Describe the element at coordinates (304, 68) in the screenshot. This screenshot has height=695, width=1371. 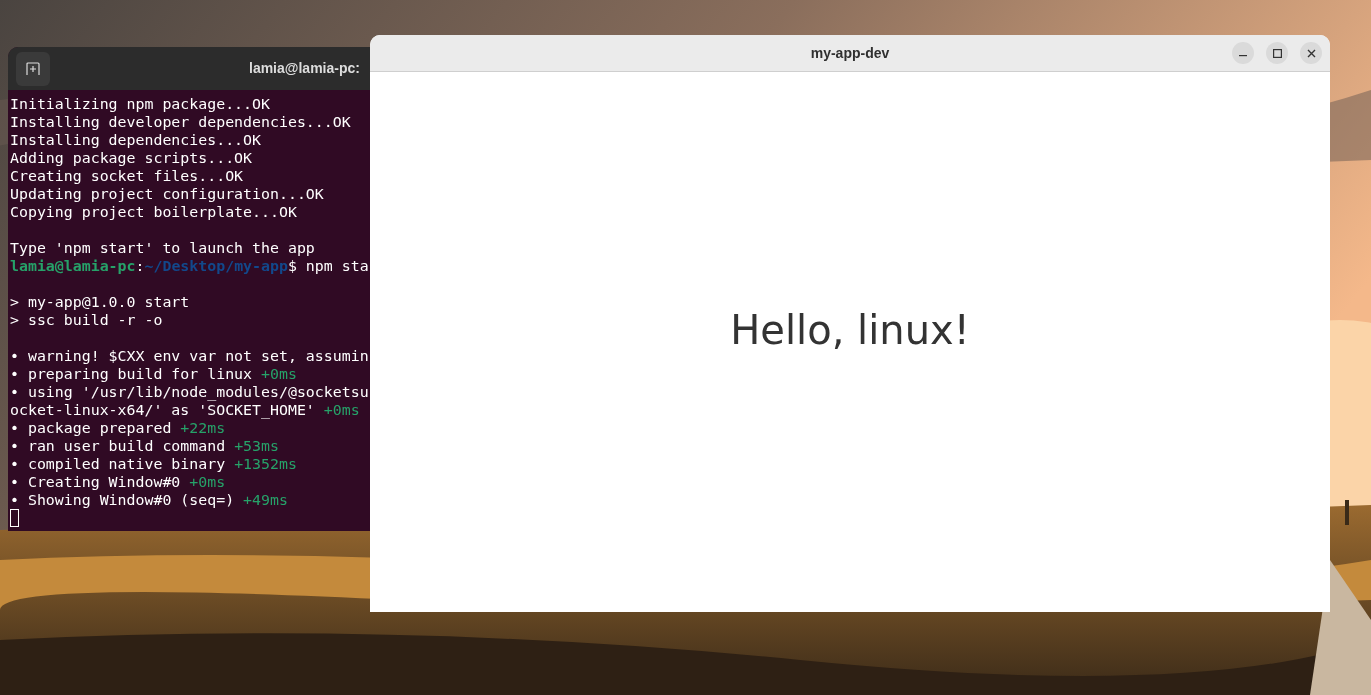
I see `terminal-title: lamia@lamia-pc:` at that location.